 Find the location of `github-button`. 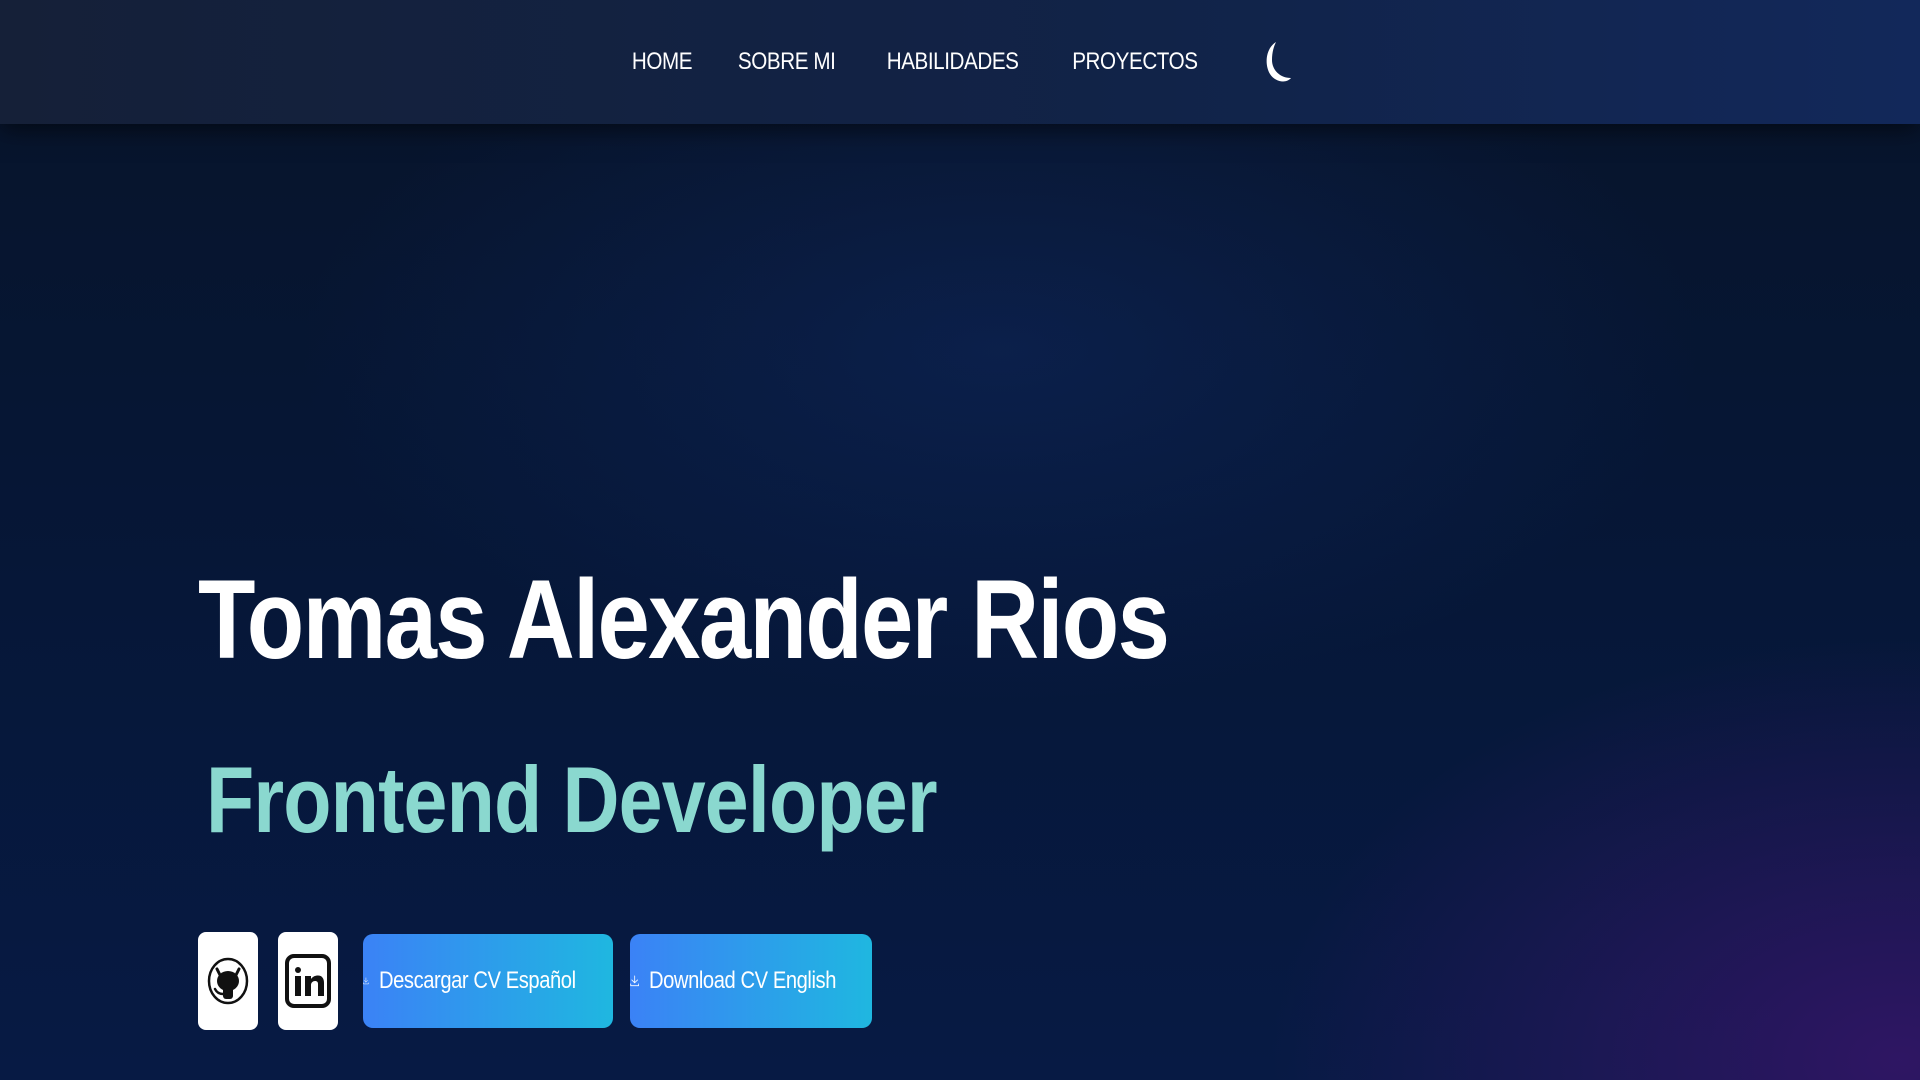

github-button is located at coordinates (228, 981).